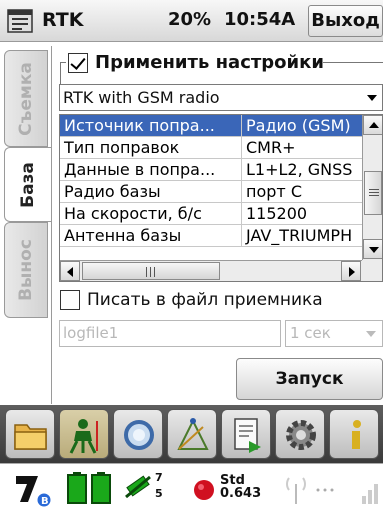 Image resolution: width=383 pixels, height=513 pixels. I want to click on tab-survey-label: Съемка, so click(26, 98).